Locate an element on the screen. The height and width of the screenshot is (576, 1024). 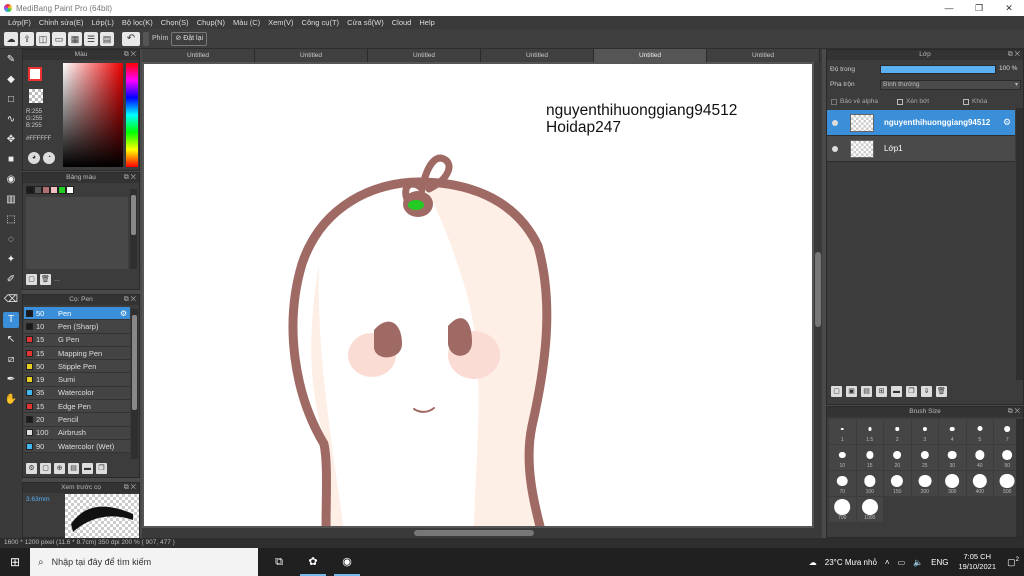
menu-snap: Chụp(N) is located at coordinates (211, 22).